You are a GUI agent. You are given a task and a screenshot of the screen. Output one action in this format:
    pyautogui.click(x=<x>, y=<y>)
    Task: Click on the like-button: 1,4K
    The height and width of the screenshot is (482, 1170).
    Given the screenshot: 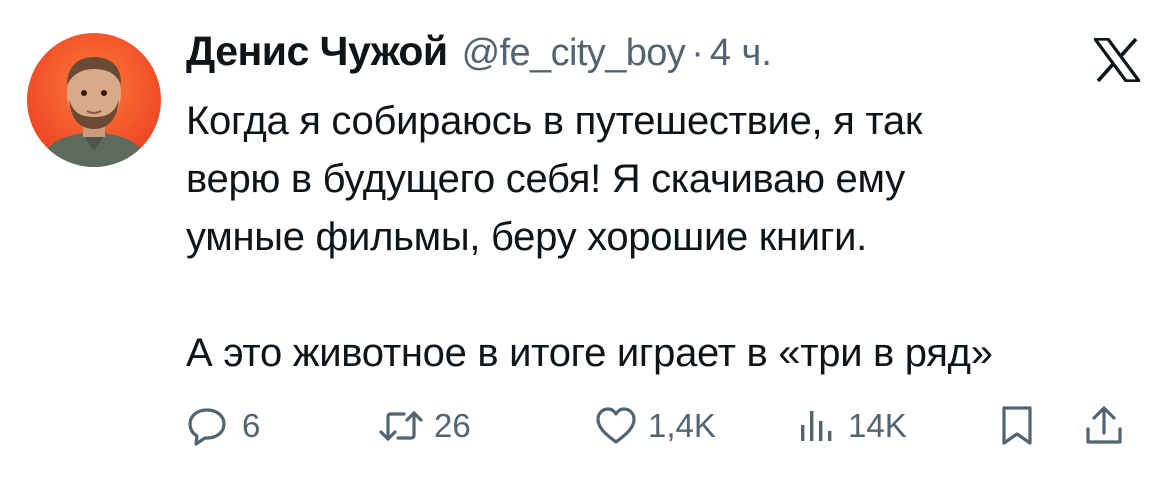 What is the action you would take?
    pyautogui.click(x=655, y=426)
    